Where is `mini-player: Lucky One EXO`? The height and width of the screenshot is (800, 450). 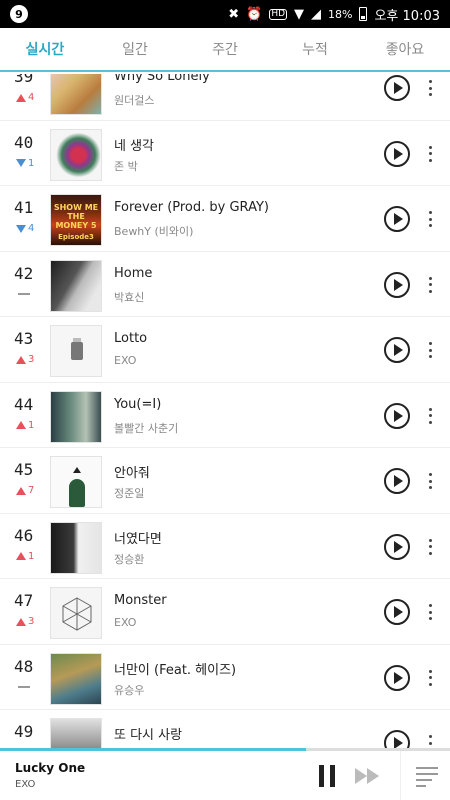
mini-player: Lucky One EXO is located at coordinates (225, 775).